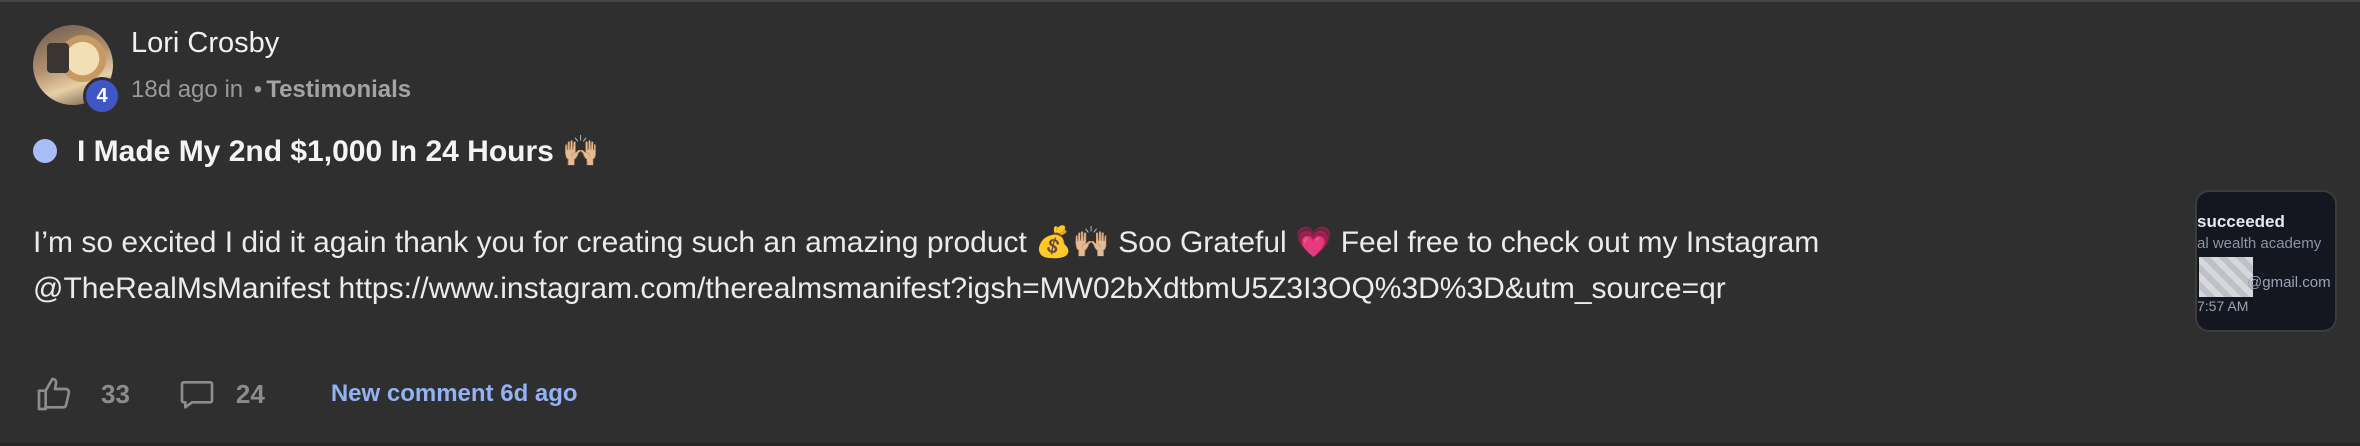  Describe the element at coordinates (2289, 282) in the screenshot. I see `thumbnail-text: @gmail.com` at that location.